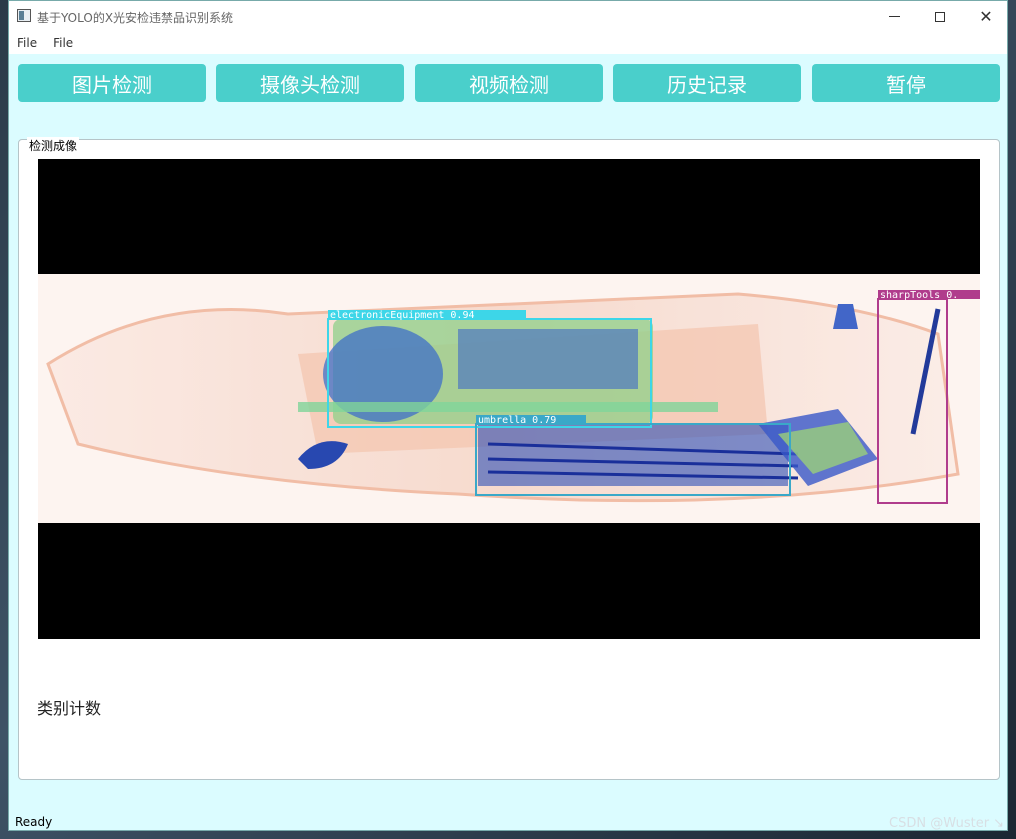 This screenshot has height=839, width=1016. I want to click on minimize-button, so click(894, 16).